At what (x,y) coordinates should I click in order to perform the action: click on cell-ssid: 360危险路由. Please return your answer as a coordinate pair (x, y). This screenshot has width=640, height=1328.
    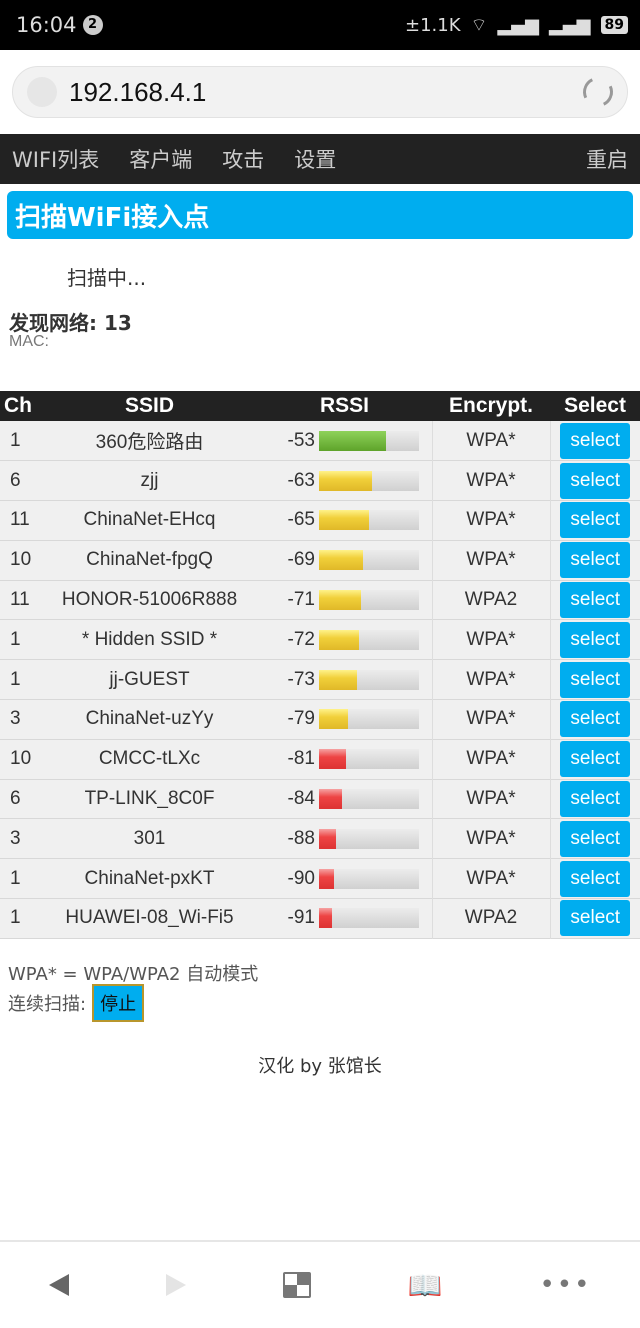
    Looking at the image, I should click on (149, 443).